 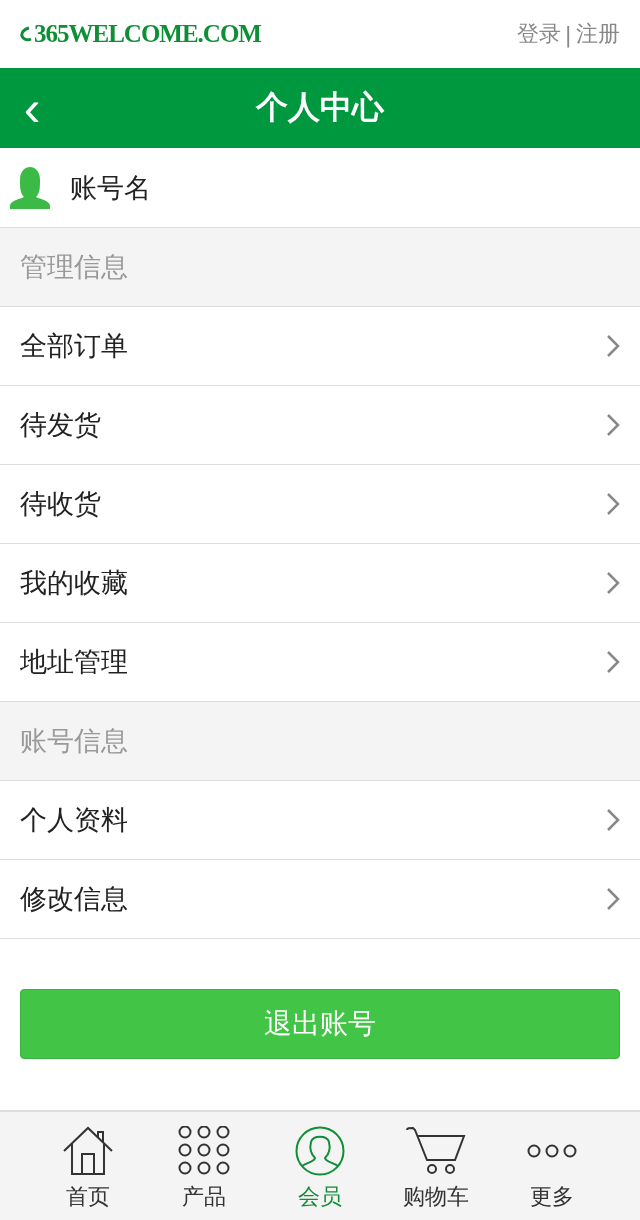 I want to click on dot-grid-icon, so click(x=204, y=1151).